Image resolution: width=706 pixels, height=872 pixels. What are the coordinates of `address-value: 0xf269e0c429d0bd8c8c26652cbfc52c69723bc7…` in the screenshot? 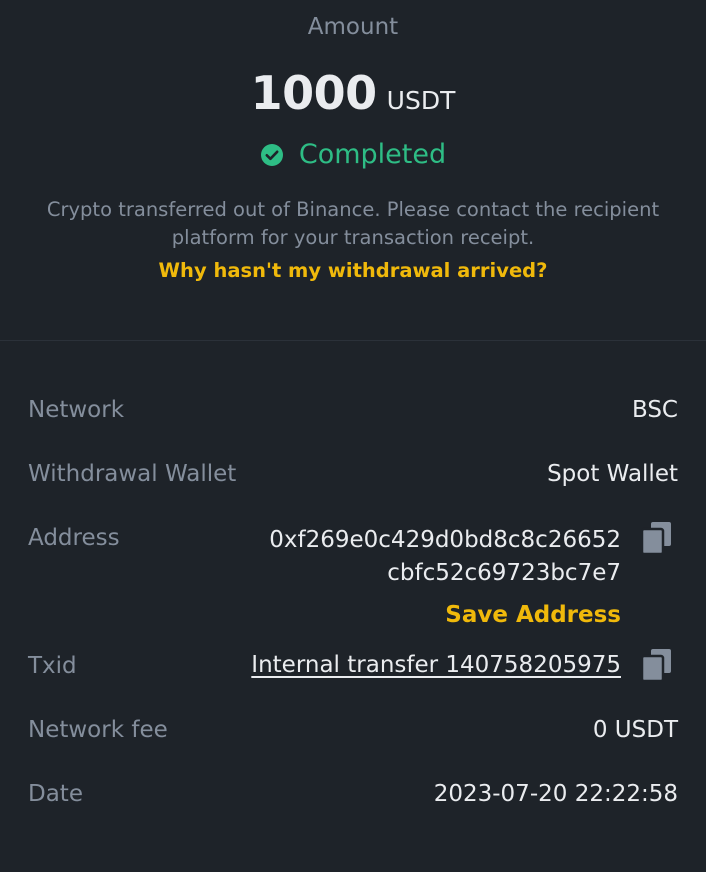 It's located at (445, 556).